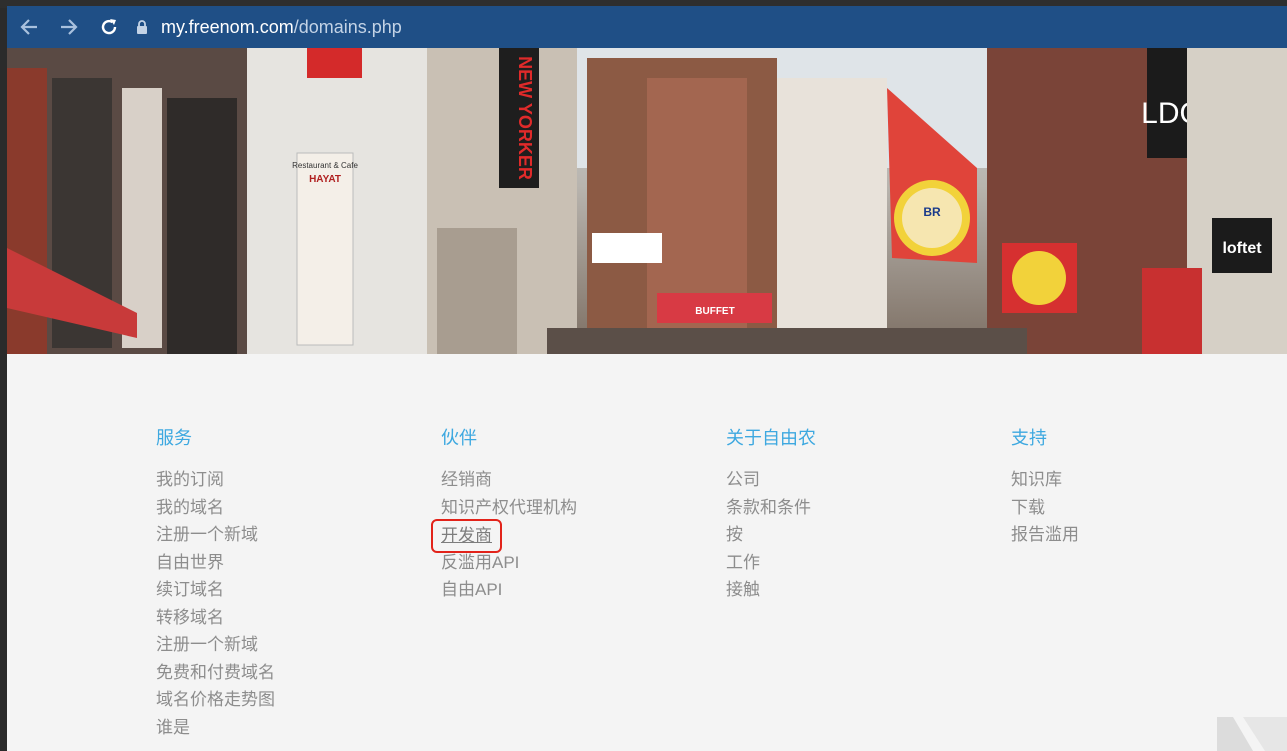 The image size is (1287, 751). Describe the element at coordinates (215, 645) in the screenshot. I see `link-register-domain-2: 注册一个新域` at that location.